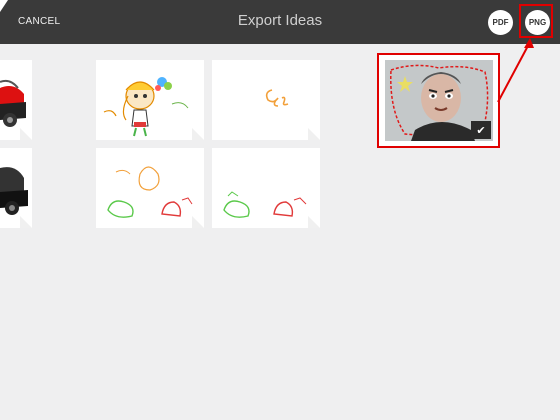 This screenshot has width=560, height=420. I want to click on orange-scribble-drawing, so click(277, 98).